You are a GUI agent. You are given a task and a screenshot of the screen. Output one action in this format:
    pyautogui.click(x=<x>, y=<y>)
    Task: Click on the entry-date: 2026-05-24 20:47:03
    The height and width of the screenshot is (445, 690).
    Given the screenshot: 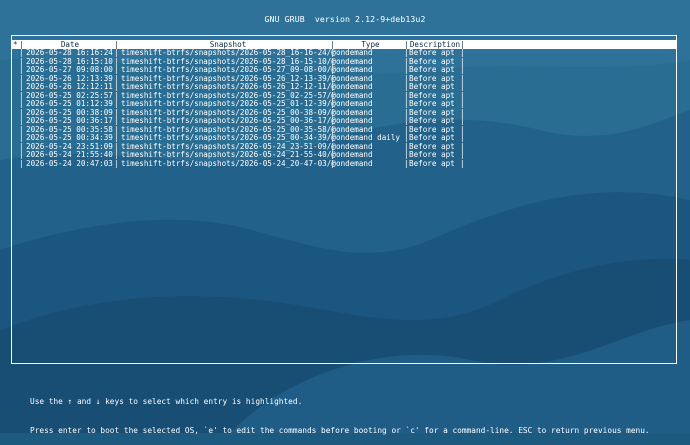 What is the action you would take?
    pyautogui.click(x=69, y=163)
    